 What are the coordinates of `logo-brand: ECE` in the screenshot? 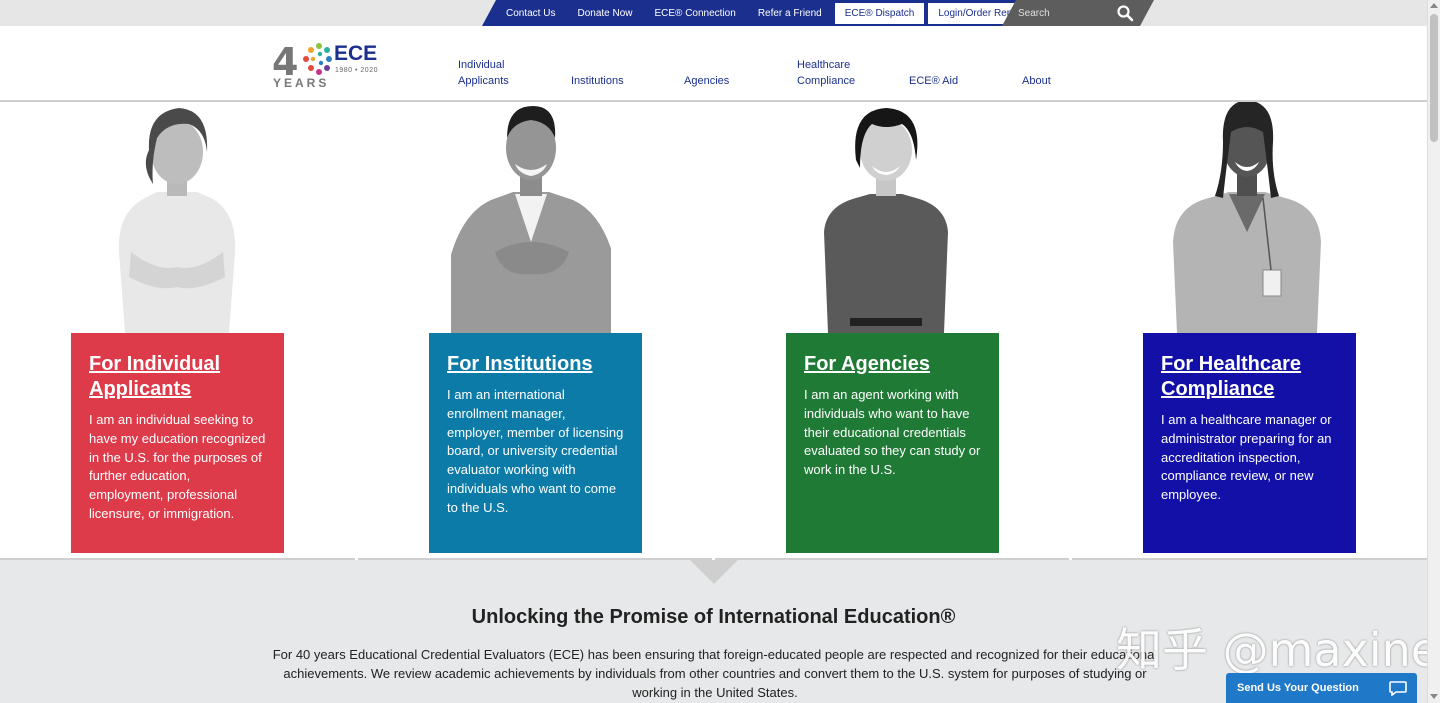 It's located at (356, 53).